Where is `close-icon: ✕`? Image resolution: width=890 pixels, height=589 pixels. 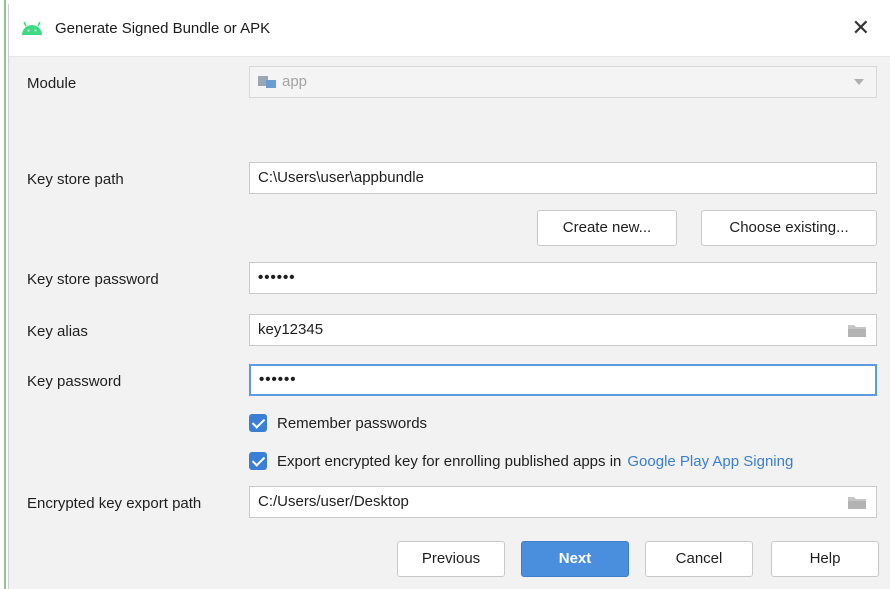 close-icon: ✕ is located at coordinates (861, 28).